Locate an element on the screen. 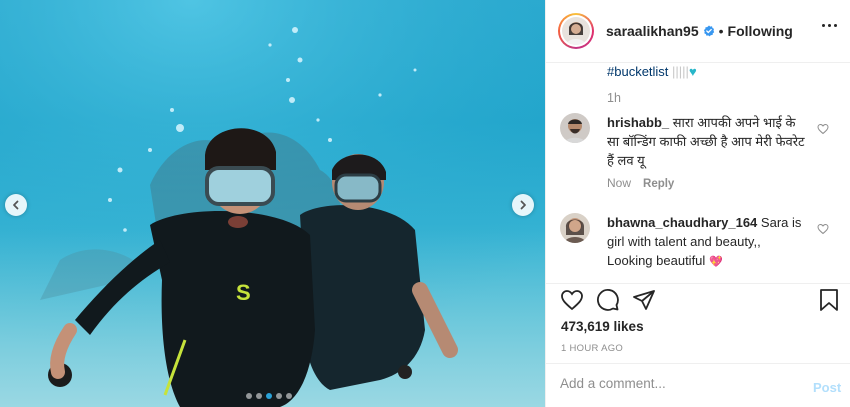  post-actions: 473,619 likes 1 HOUR AGO is located at coordinates (698, 323).